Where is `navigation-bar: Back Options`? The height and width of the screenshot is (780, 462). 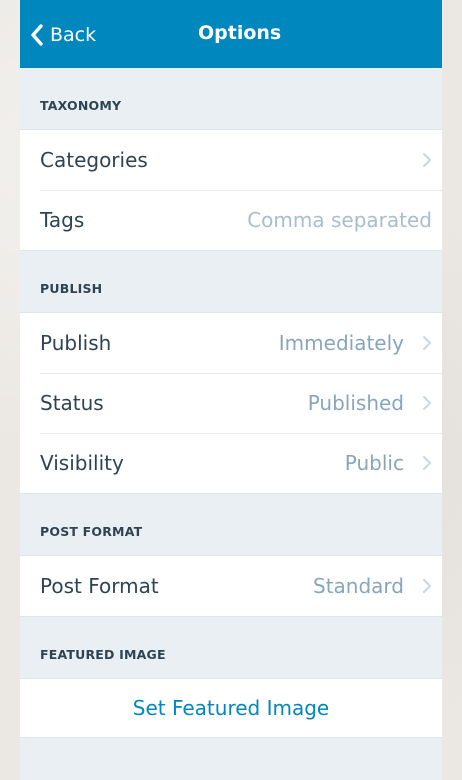 navigation-bar: Back Options is located at coordinates (231, 34).